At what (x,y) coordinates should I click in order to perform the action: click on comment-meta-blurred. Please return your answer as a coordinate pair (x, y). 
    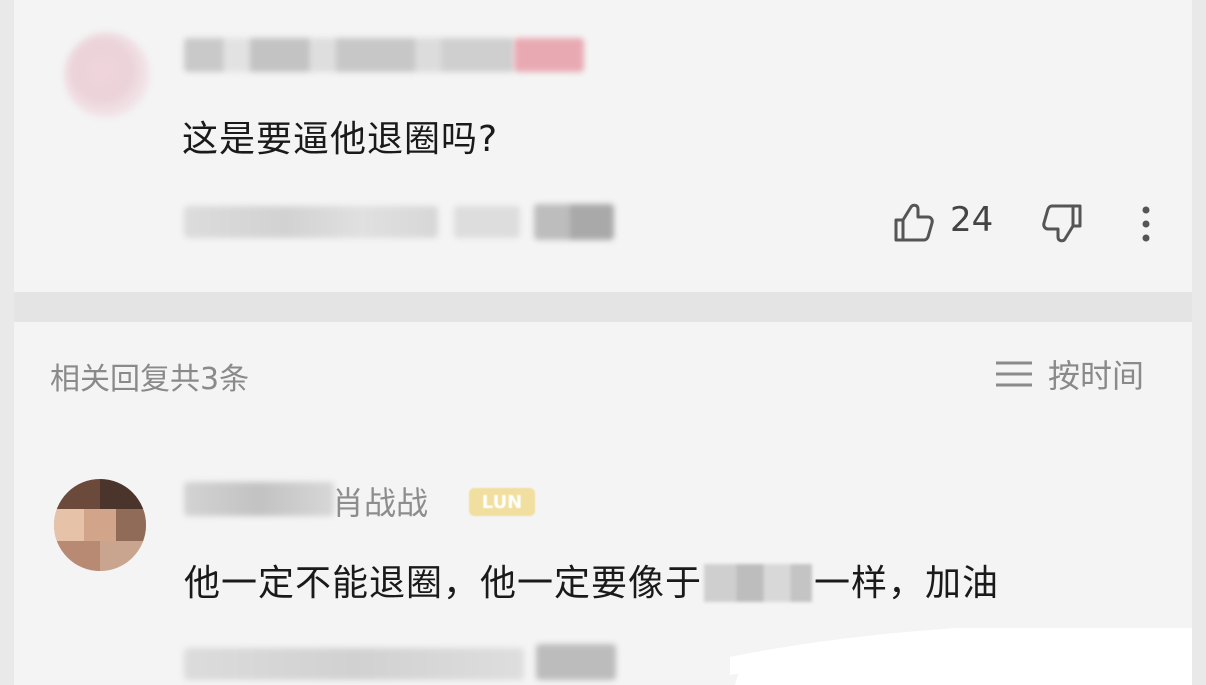
    Looking at the image, I should click on (311, 222).